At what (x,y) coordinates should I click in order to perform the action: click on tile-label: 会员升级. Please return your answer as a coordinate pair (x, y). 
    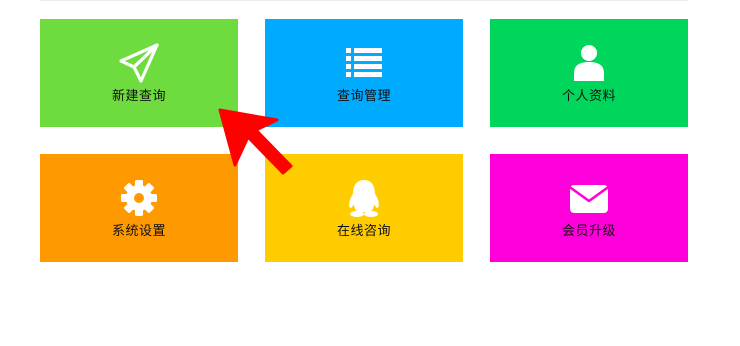
    Looking at the image, I should click on (588, 231).